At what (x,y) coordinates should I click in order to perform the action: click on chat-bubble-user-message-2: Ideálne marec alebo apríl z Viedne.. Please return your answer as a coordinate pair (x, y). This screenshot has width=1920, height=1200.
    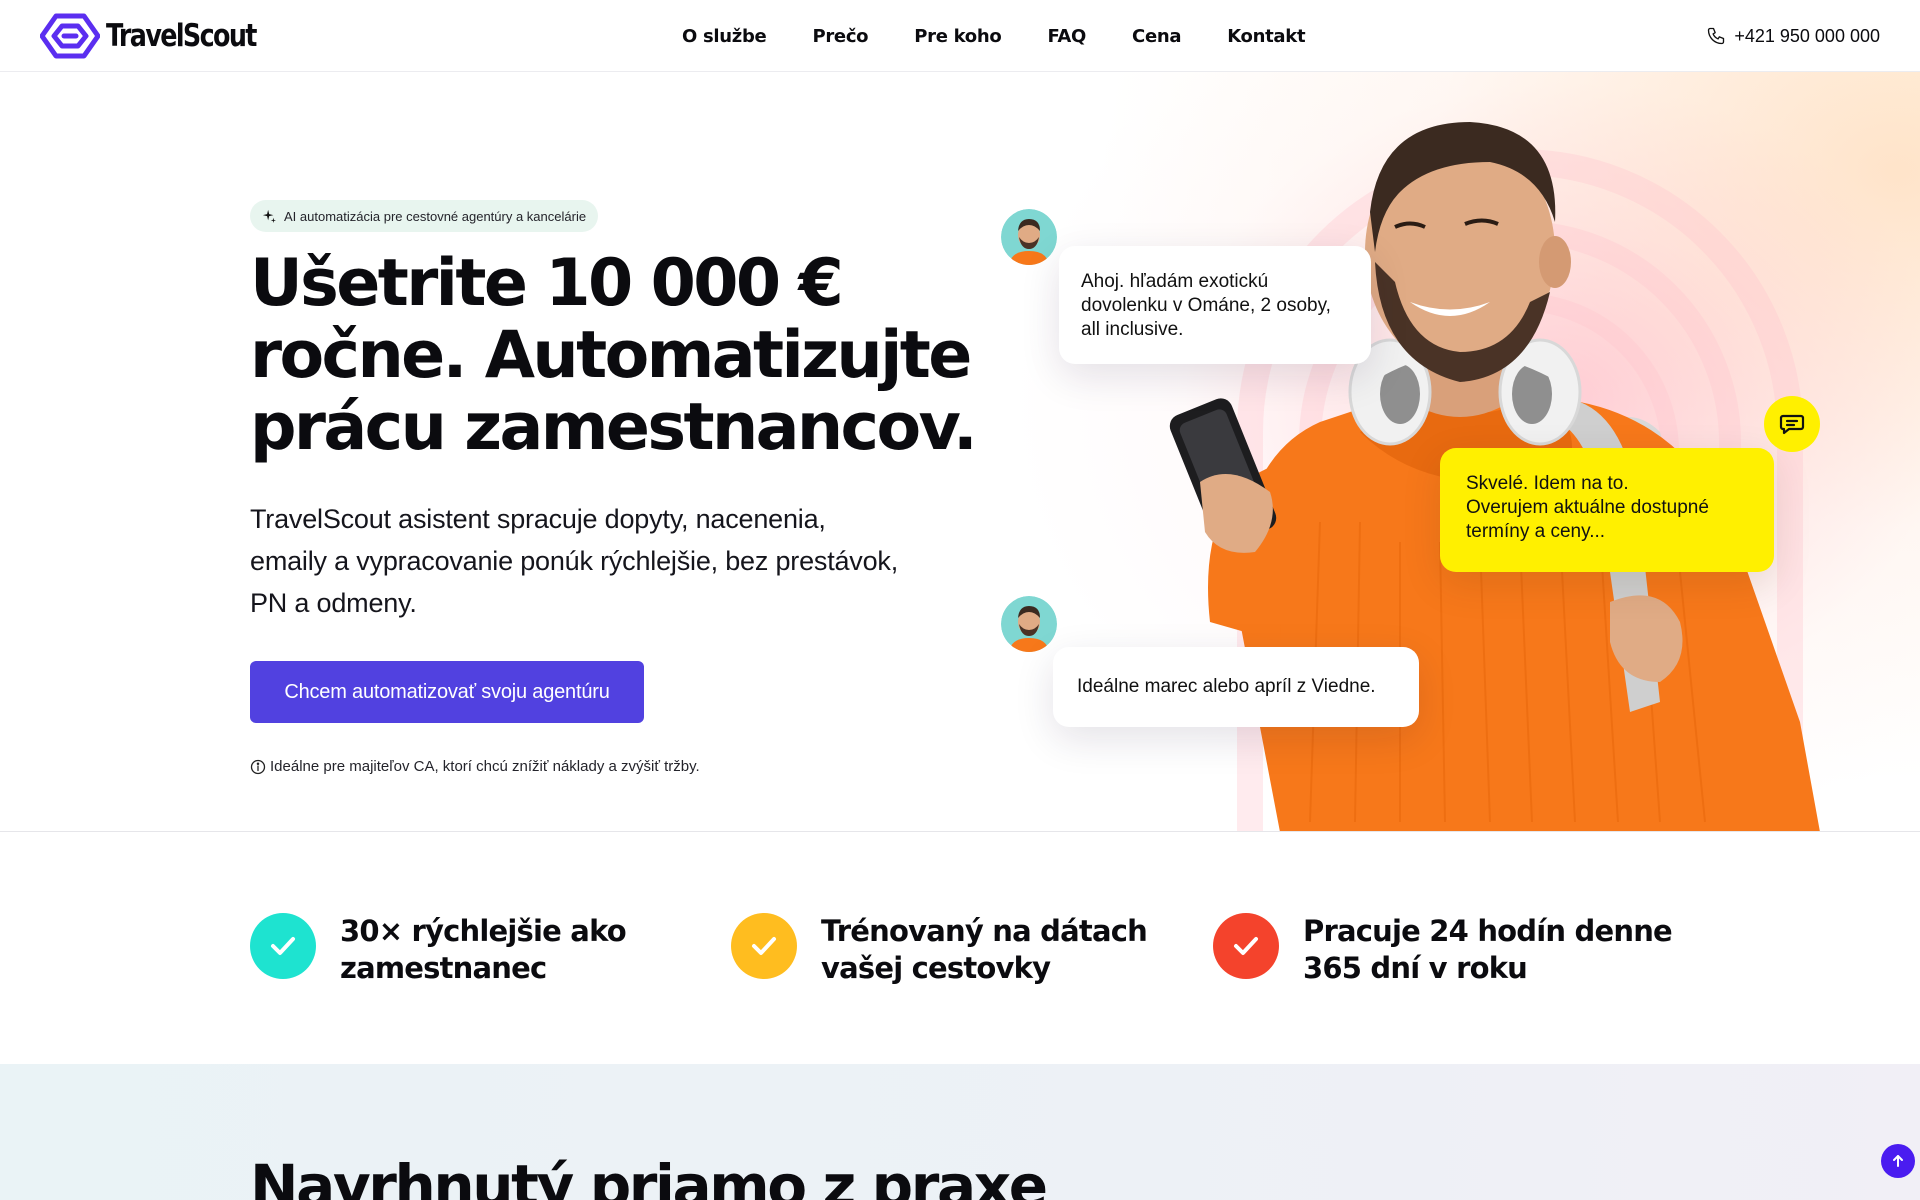
    Looking at the image, I should click on (1236, 687).